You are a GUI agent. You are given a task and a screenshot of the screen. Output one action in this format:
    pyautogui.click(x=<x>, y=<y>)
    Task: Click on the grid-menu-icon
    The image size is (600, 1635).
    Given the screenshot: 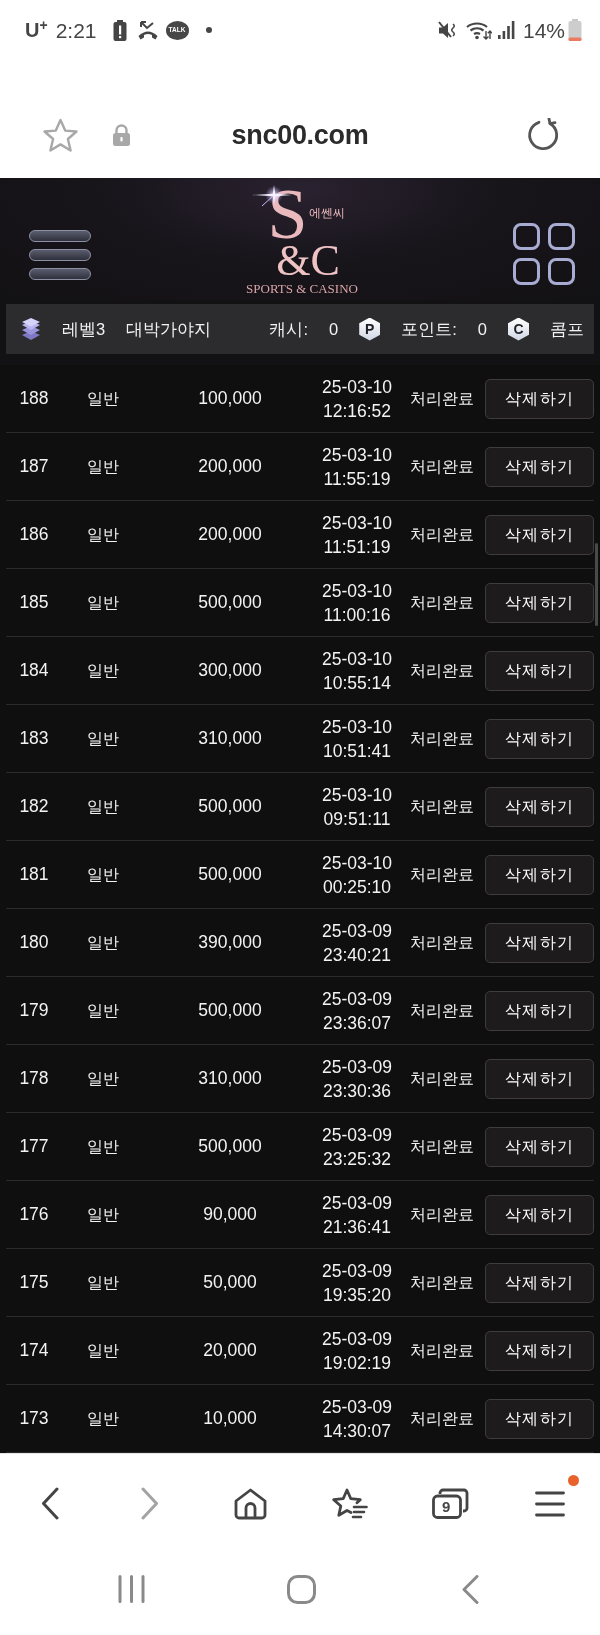 What is the action you would take?
    pyautogui.click(x=544, y=254)
    